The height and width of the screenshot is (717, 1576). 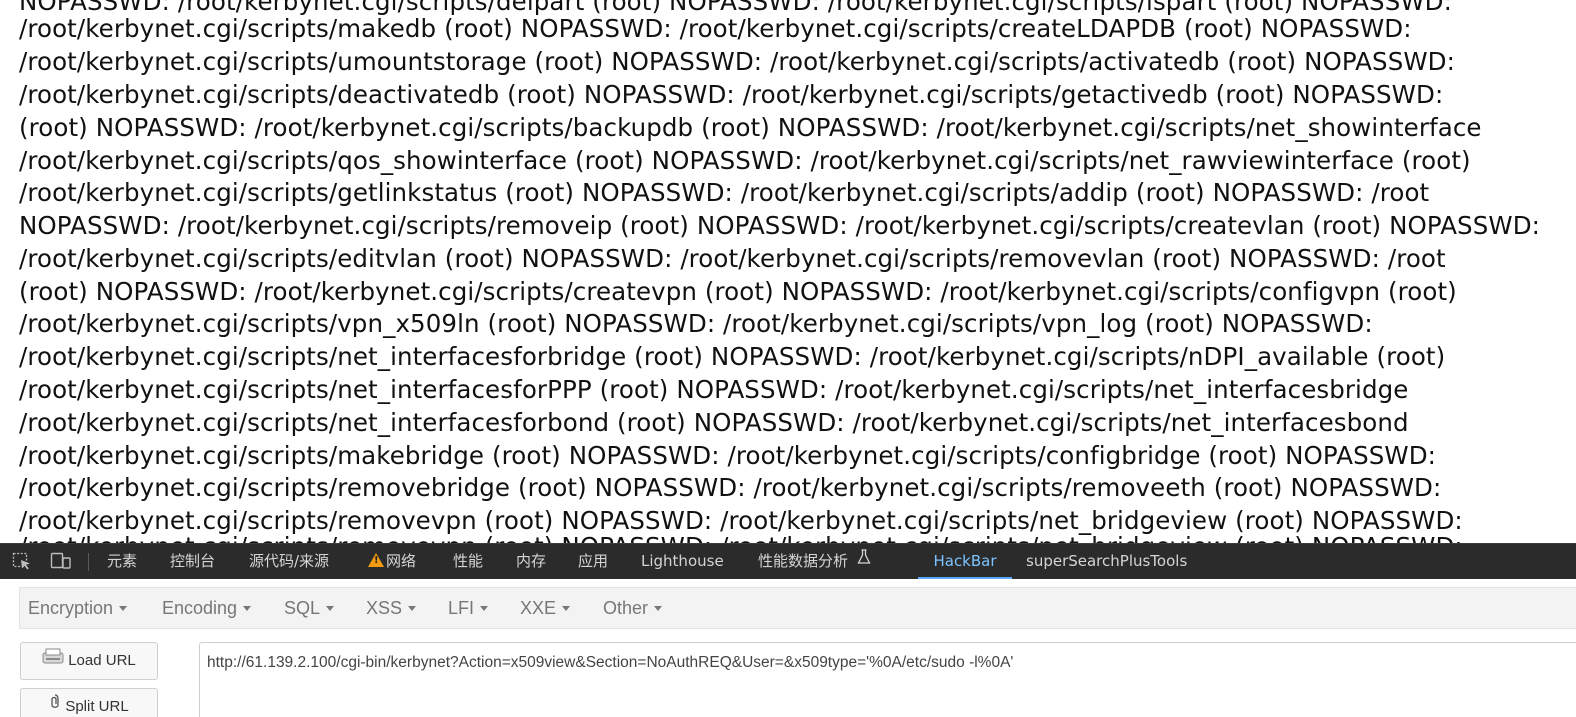 What do you see at coordinates (88, 562) in the screenshot?
I see `toolbar-divider` at bounding box center [88, 562].